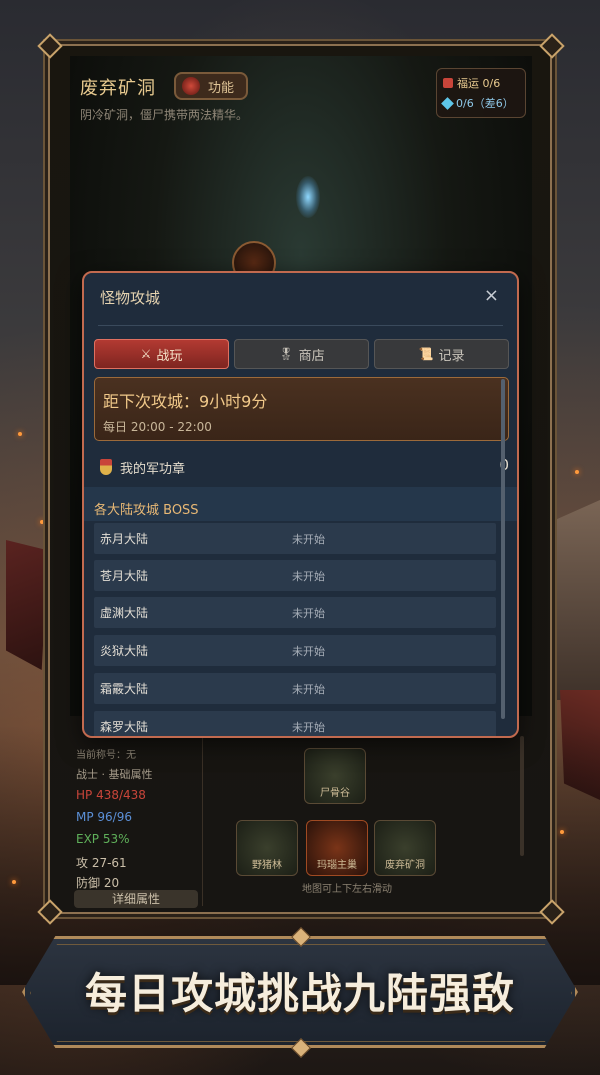 Image resolution: width=600 pixels, height=1075 pixels. What do you see at coordinates (169, 356) in the screenshot?
I see `tab-battle-label: 战玩` at bounding box center [169, 356].